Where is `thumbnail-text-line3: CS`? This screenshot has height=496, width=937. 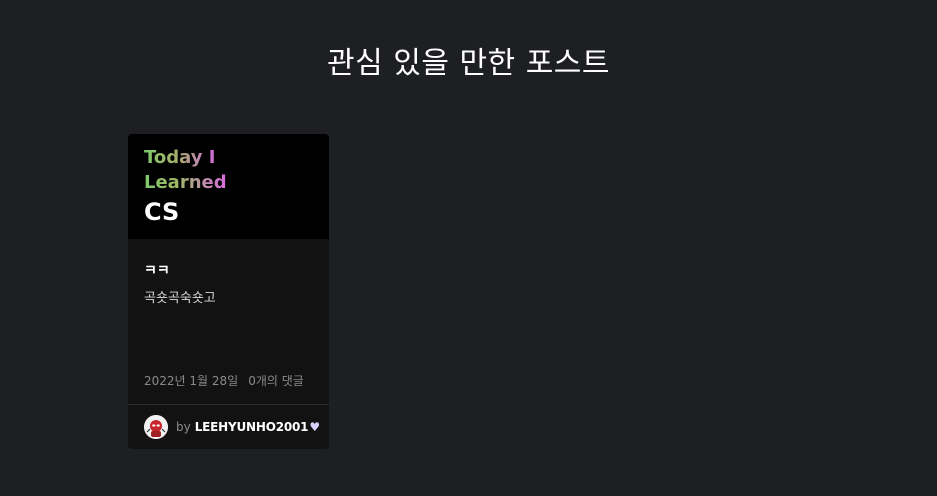 thumbnail-text-line3: CS is located at coordinates (162, 212).